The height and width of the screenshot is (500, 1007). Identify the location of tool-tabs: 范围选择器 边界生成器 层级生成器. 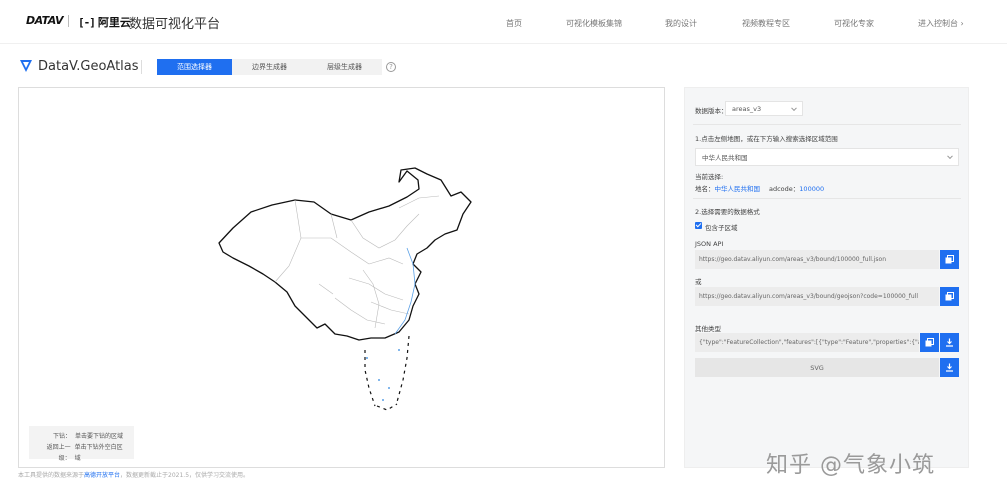
(269, 67).